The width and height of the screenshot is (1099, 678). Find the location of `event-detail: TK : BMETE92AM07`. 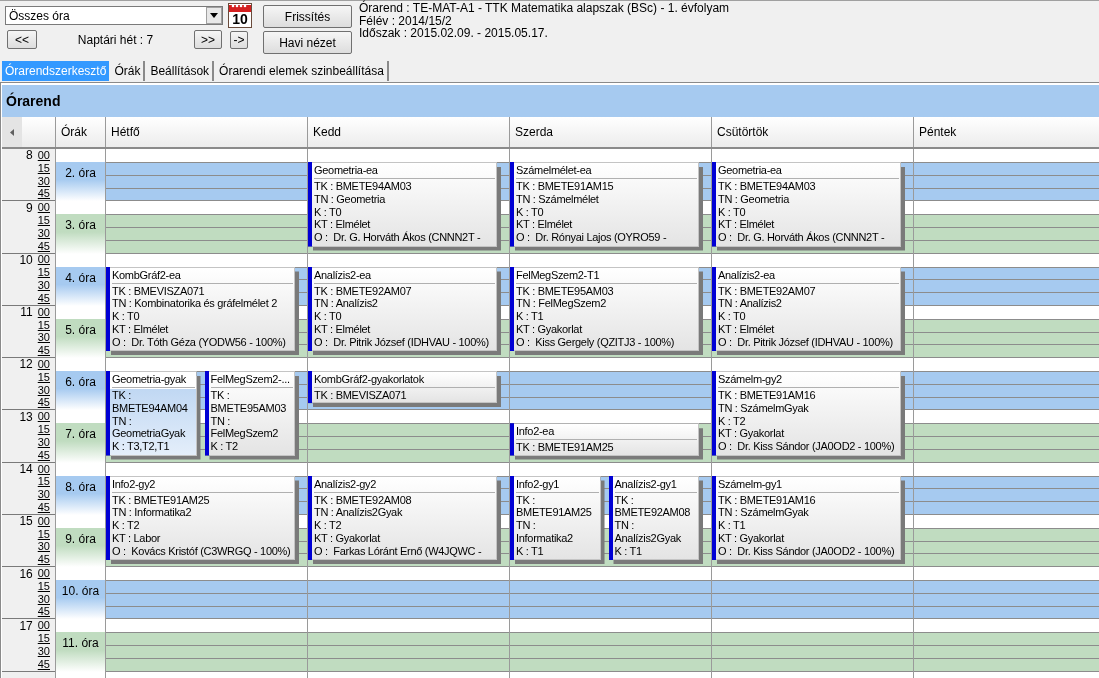

event-detail: TK : BMETE92AM07 is located at coordinates (363, 291).